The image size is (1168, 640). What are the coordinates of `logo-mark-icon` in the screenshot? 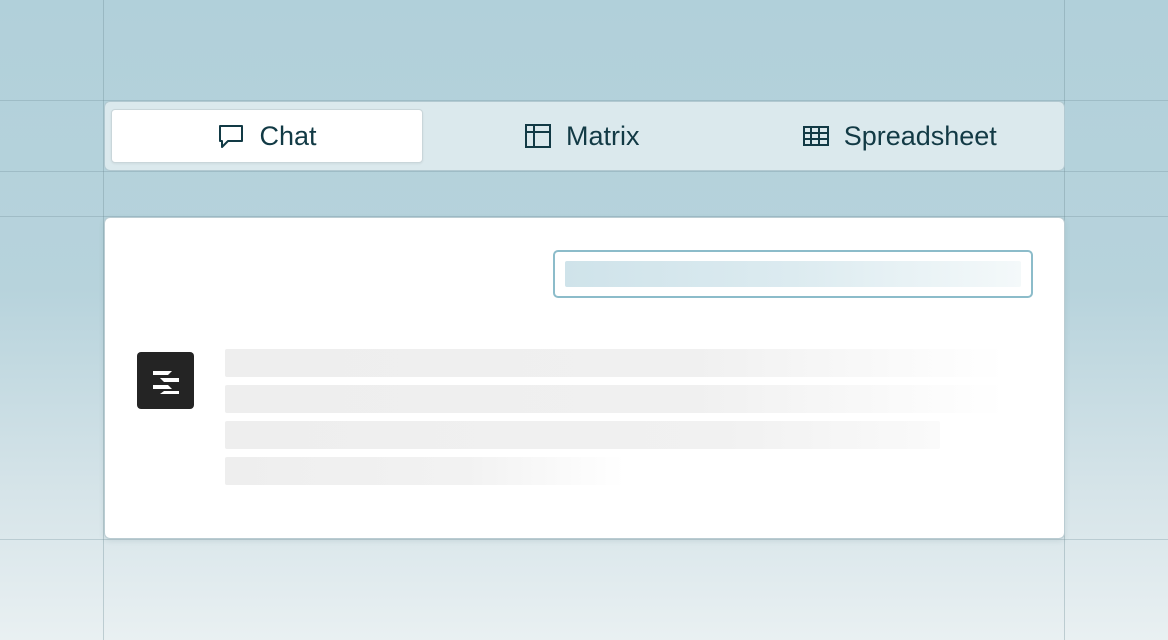 It's located at (165, 382).